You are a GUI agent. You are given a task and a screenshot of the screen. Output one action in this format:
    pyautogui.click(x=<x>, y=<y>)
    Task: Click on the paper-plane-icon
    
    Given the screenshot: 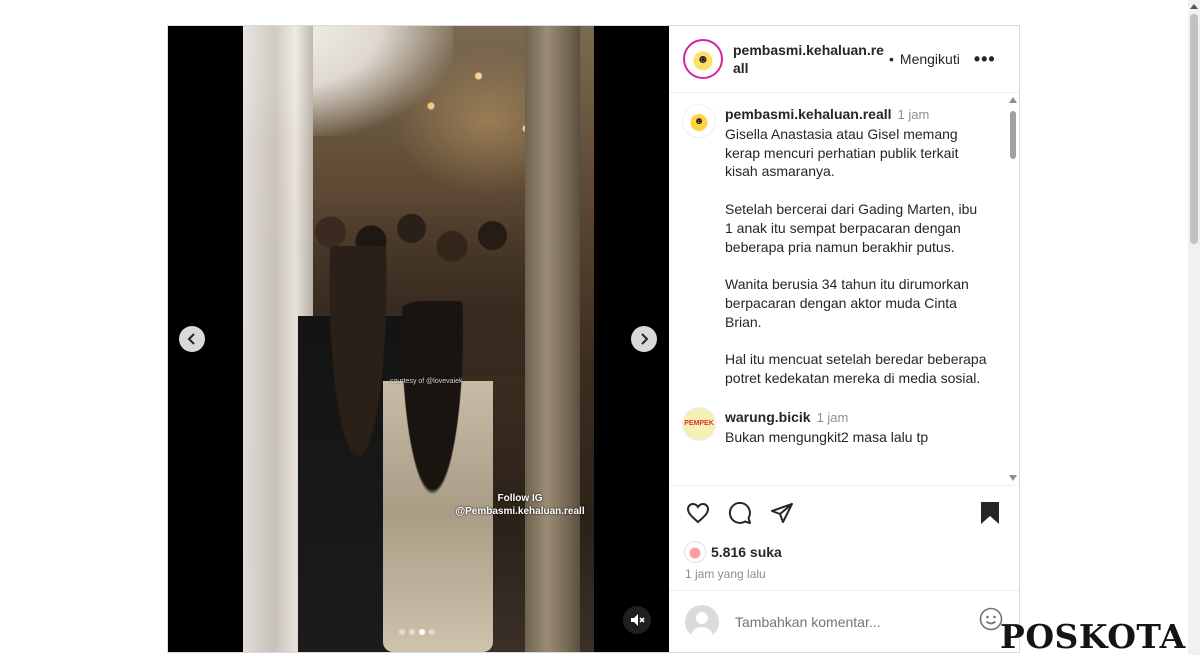 What is the action you would take?
    pyautogui.click(x=782, y=513)
    